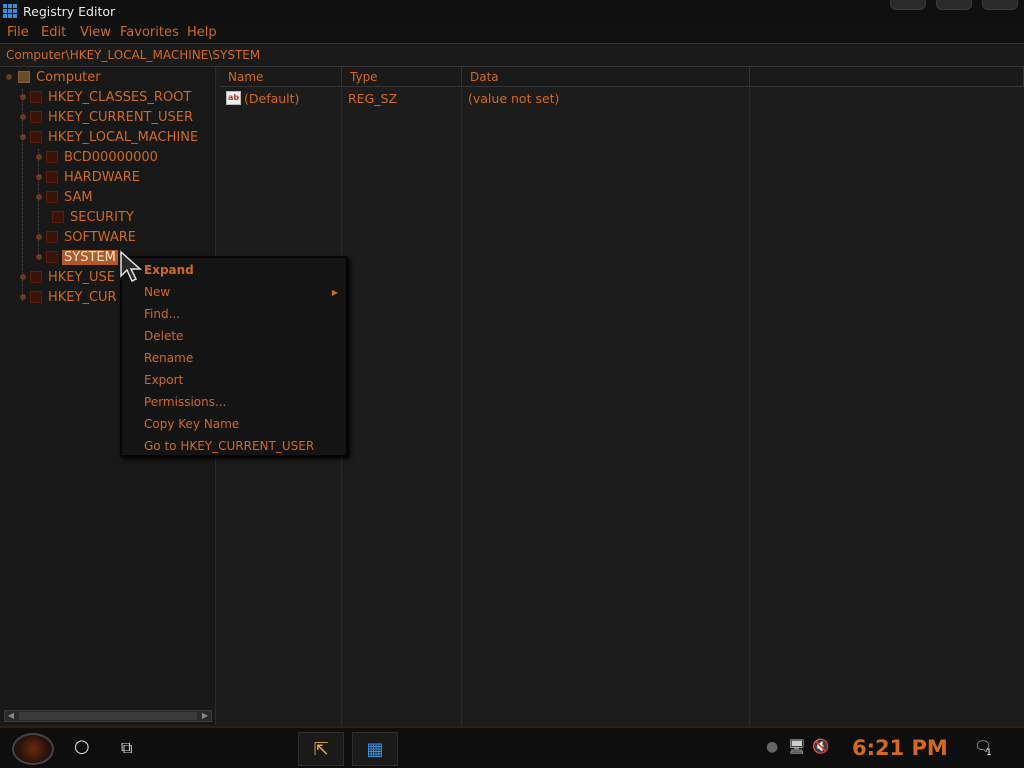 Image resolution: width=1024 pixels, height=768 pixels. What do you see at coordinates (163, 380) in the screenshot?
I see `context-menu-export: Export` at bounding box center [163, 380].